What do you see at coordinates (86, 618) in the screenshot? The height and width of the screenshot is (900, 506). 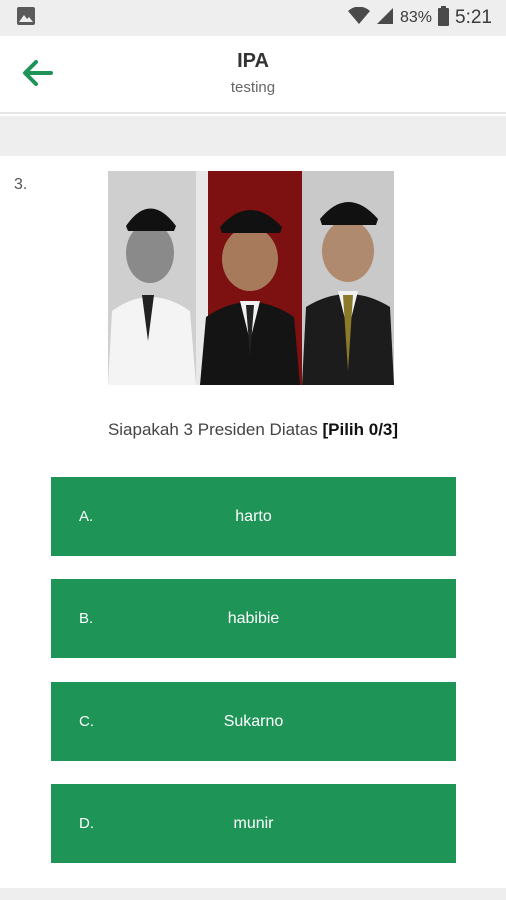 I see `option-letter: B.` at bounding box center [86, 618].